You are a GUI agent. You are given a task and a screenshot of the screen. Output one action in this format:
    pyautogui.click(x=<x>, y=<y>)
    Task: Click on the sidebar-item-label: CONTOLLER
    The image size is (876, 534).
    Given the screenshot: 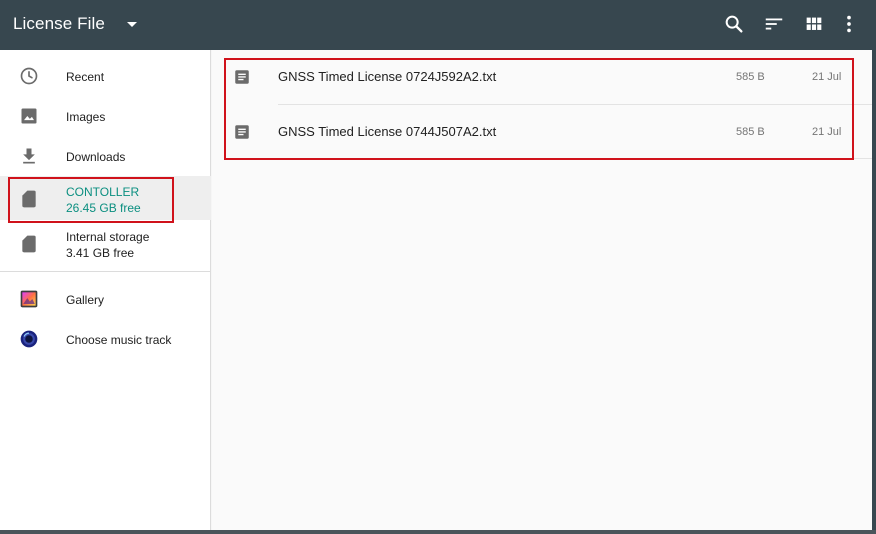 What is the action you would take?
    pyautogui.click(x=103, y=192)
    